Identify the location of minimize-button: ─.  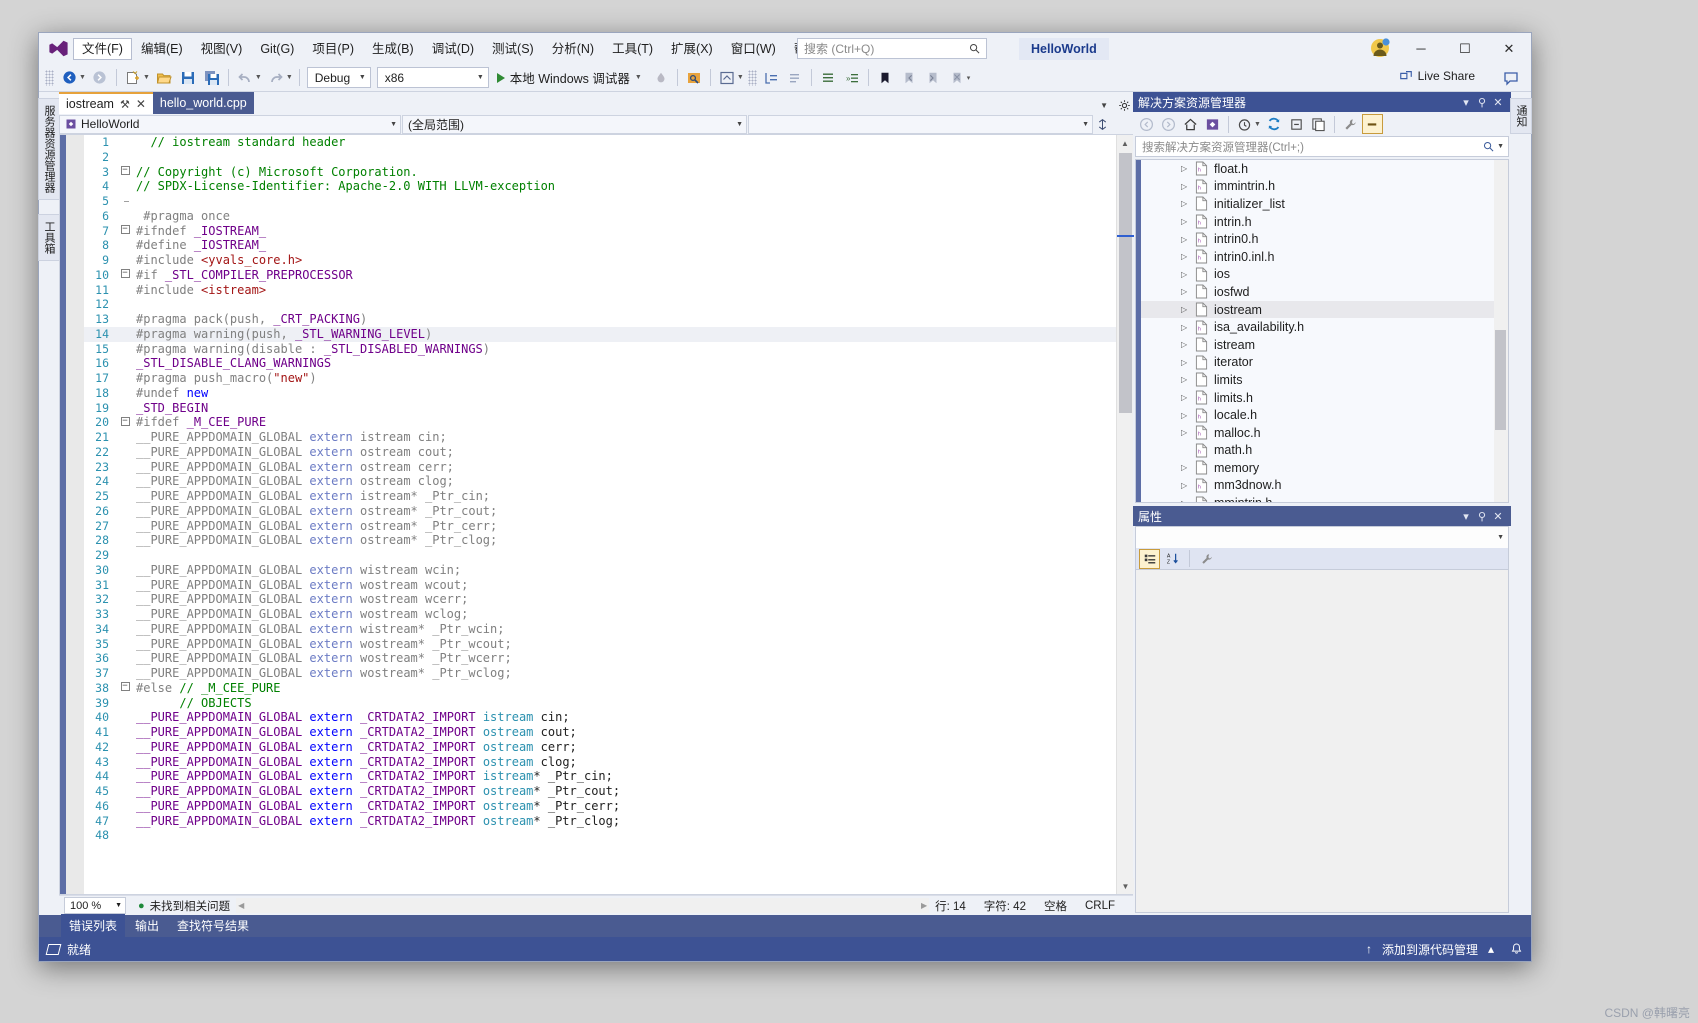
(1421, 48).